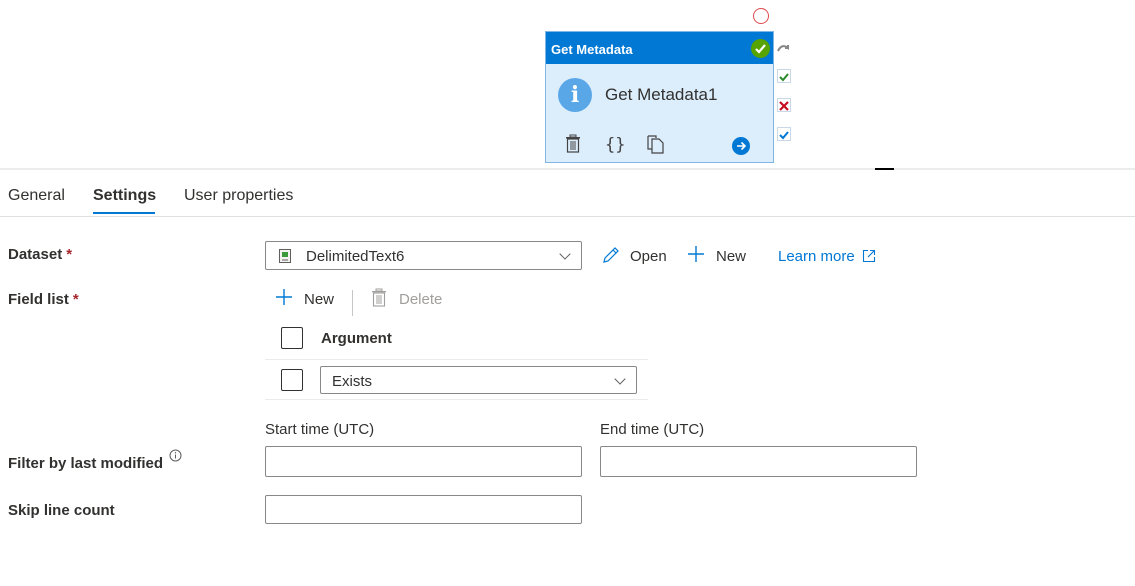 This screenshot has height=586, width=1135. I want to click on start-time-input, so click(423, 461).